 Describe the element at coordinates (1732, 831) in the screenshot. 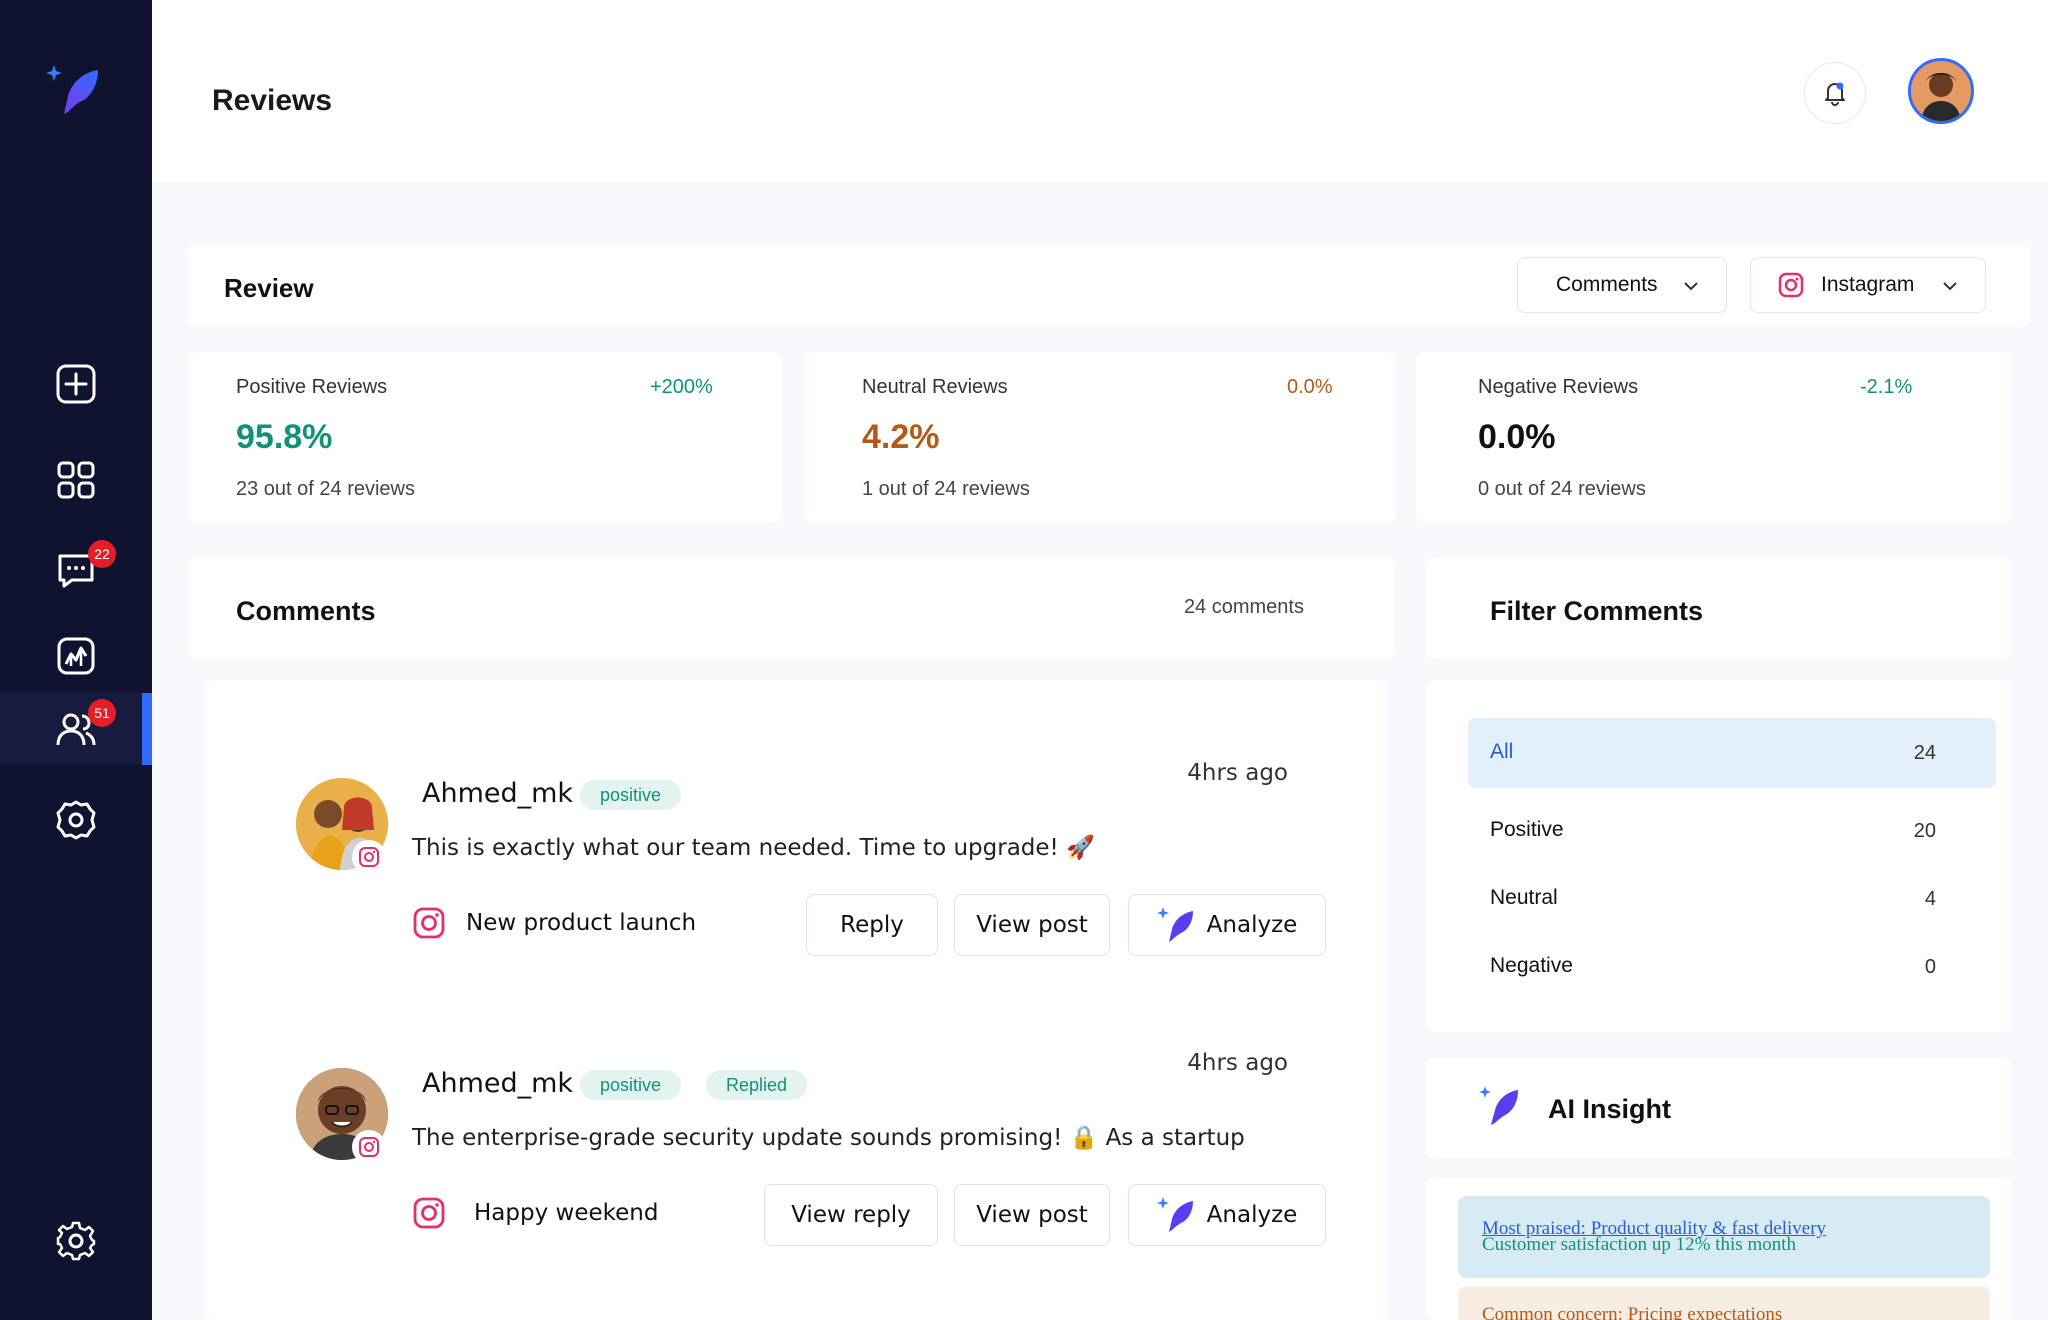

I see `filter-positive: Positive 20` at that location.